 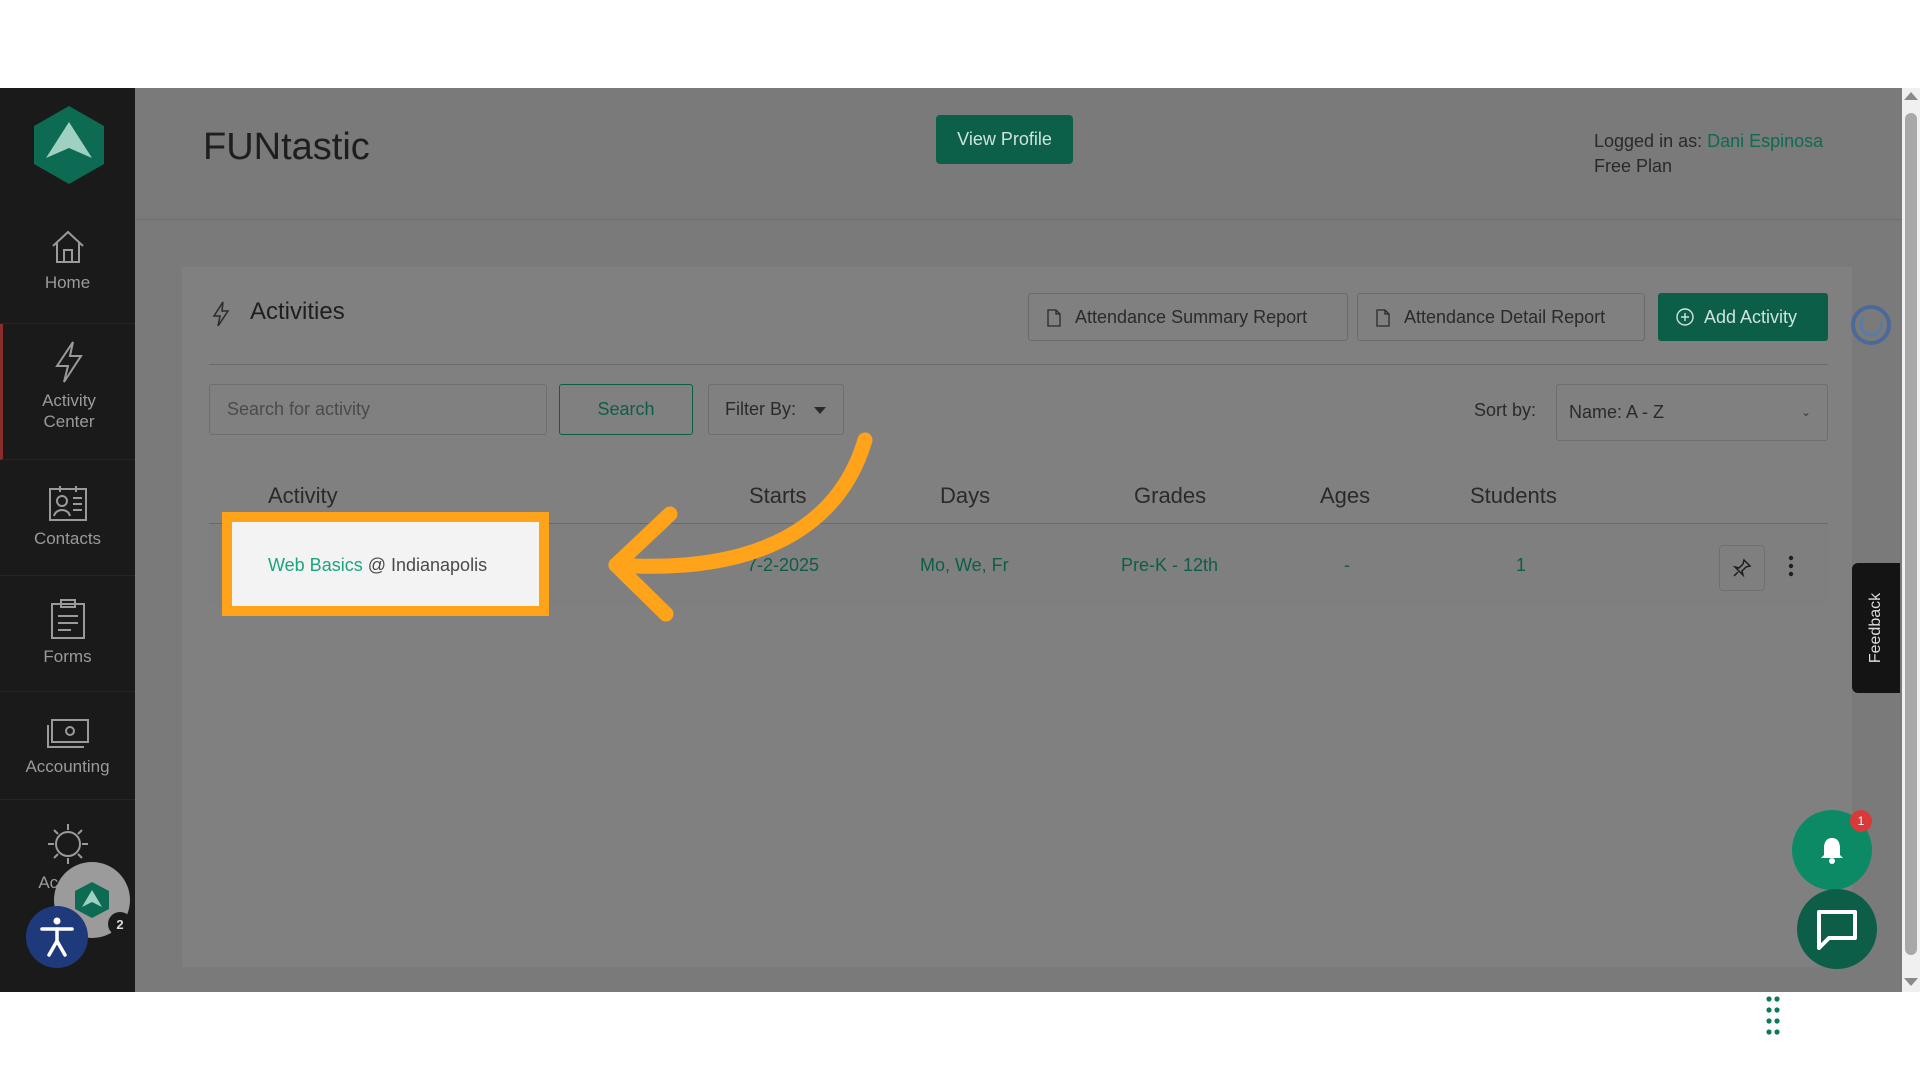 I want to click on sidebar-item-label: Contacts, so click(x=67, y=538).